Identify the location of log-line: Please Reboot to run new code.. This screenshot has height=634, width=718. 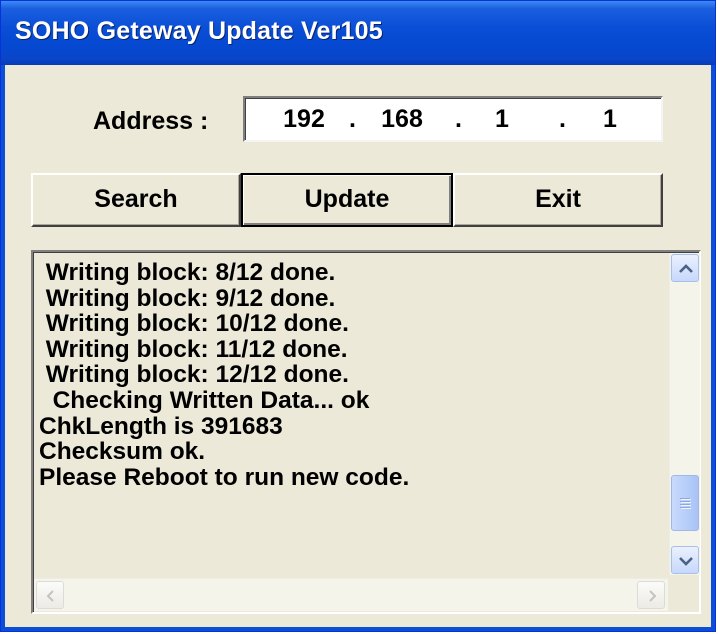
(224, 477).